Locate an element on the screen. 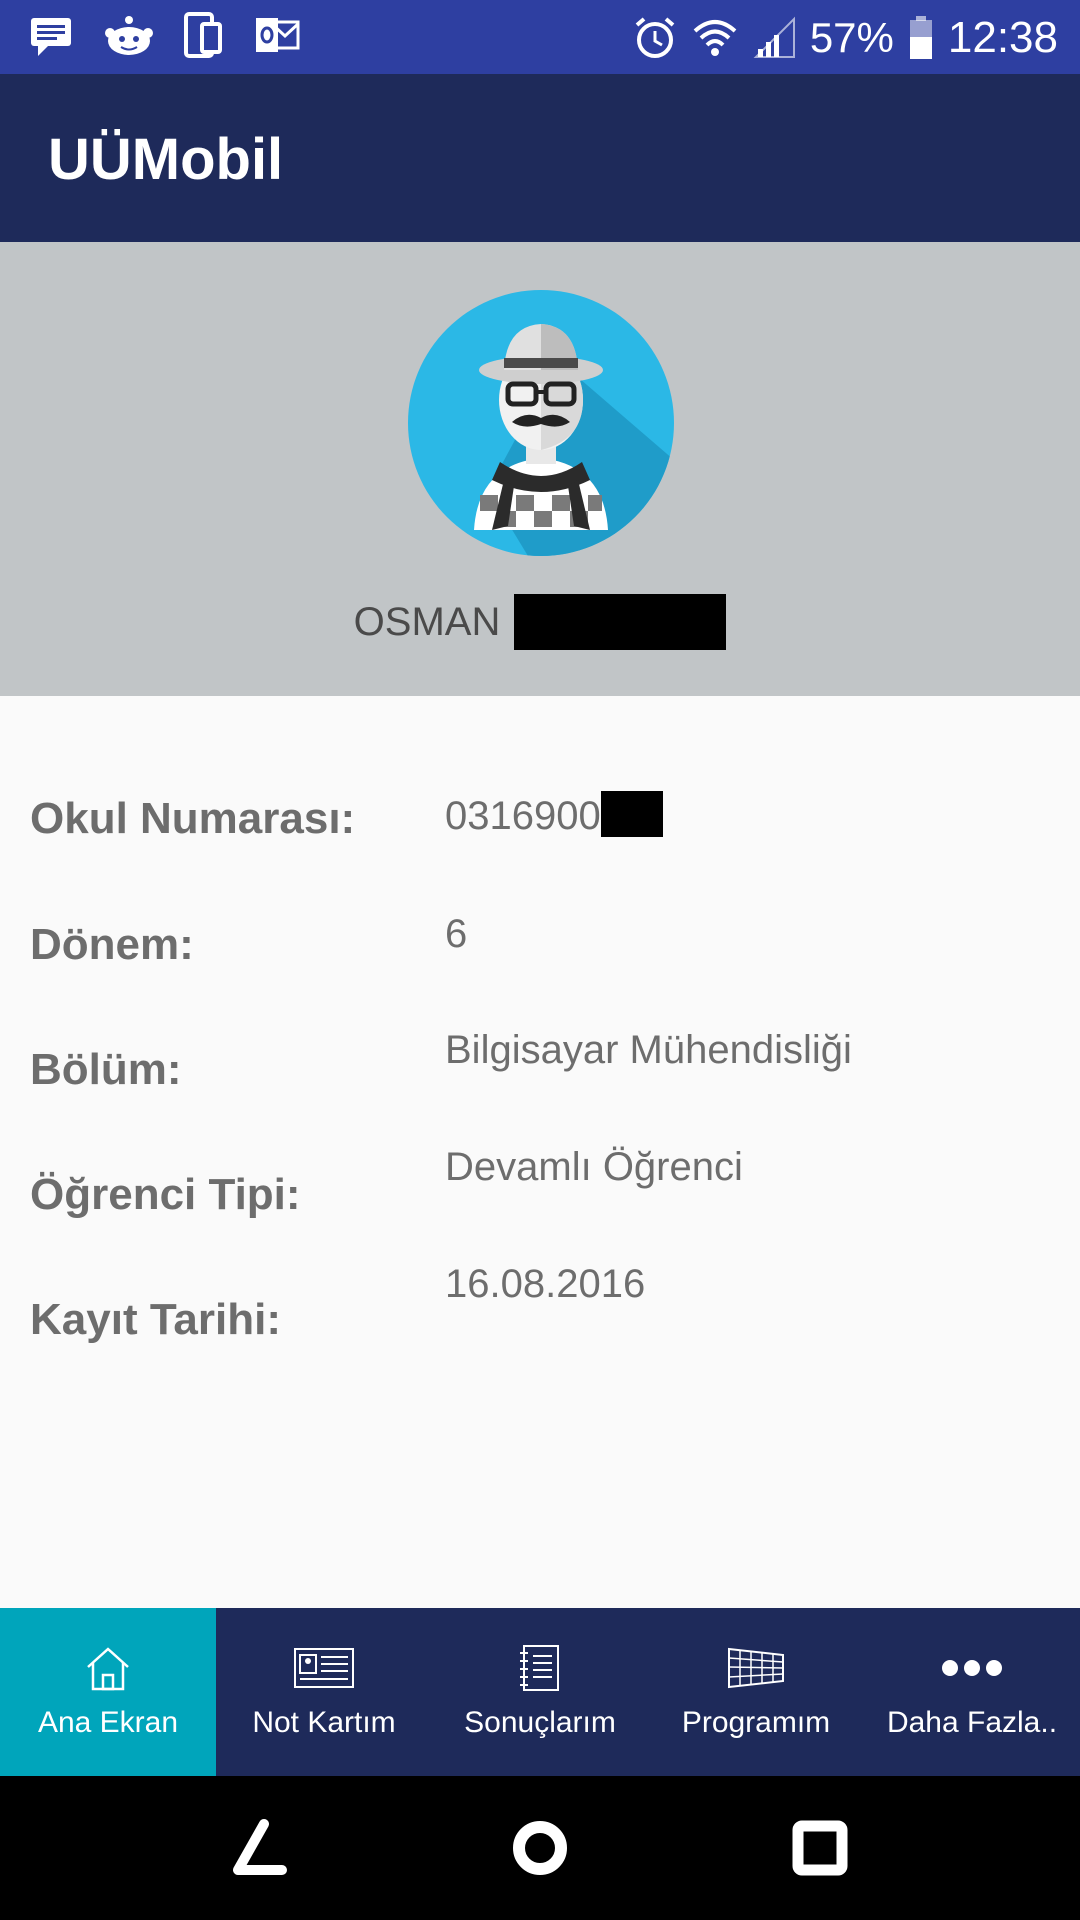 This screenshot has height=1920, width=1080. signal-icon is located at coordinates (774, 38).